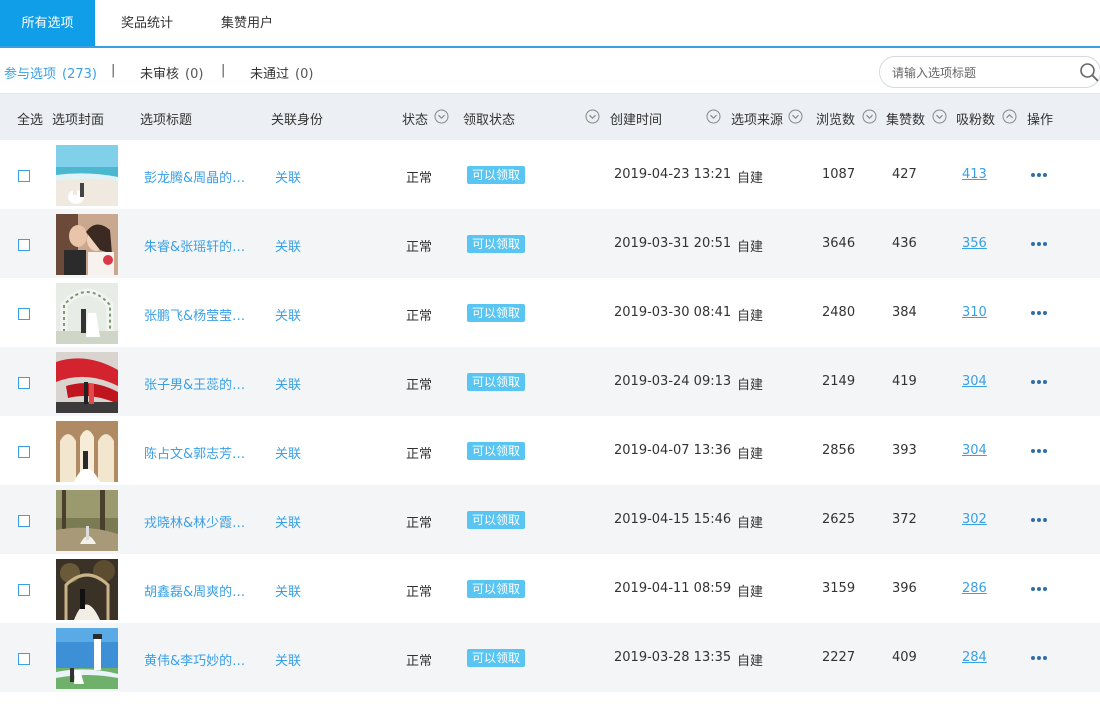 This screenshot has height=710, width=1100. I want to click on tab-like-users: 集赞用户, so click(247, 23).